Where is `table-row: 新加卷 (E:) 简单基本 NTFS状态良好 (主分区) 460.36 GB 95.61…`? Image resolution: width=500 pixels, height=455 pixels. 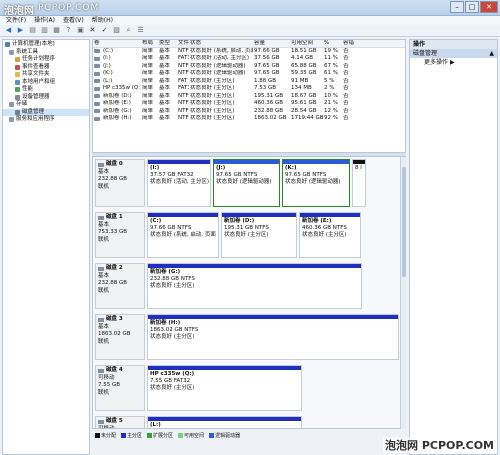 table-row: 新加卷 (E:) 简单基本 NTFS状态良好 (主分区) 460.36 GB 95.61… is located at coordinates (249, 104).